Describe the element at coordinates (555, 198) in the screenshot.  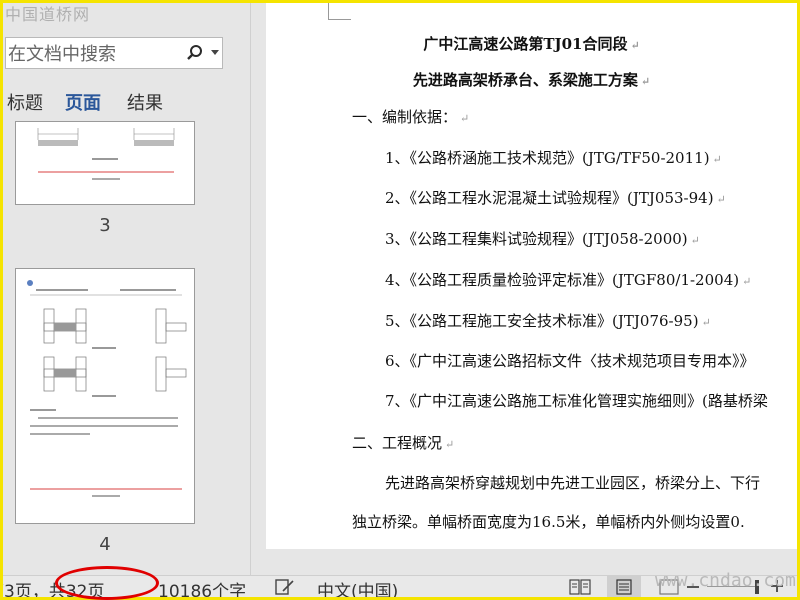
I see `paragraph-item: 2、《公路工程水泥混凝土试验规程》(JTJ053-94) ↵` at that location.